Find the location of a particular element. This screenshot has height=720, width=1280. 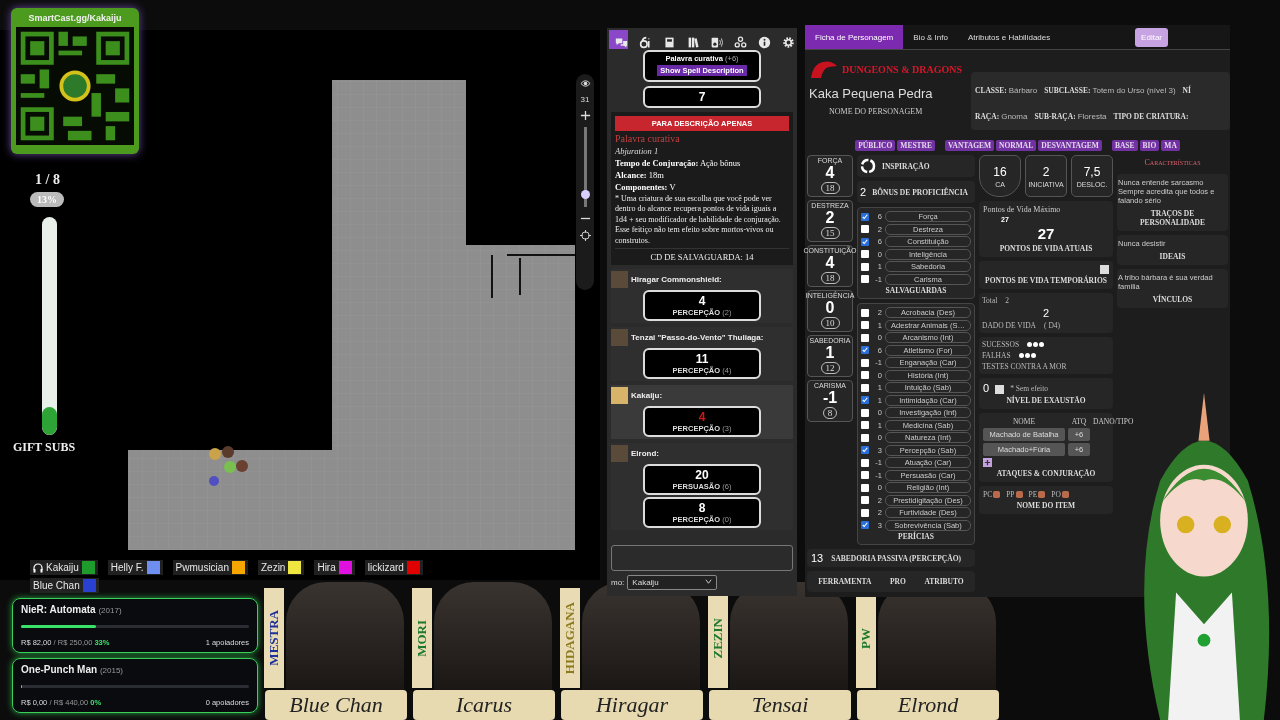

player-name: Kakaiju is located at coordinates (62, 567).